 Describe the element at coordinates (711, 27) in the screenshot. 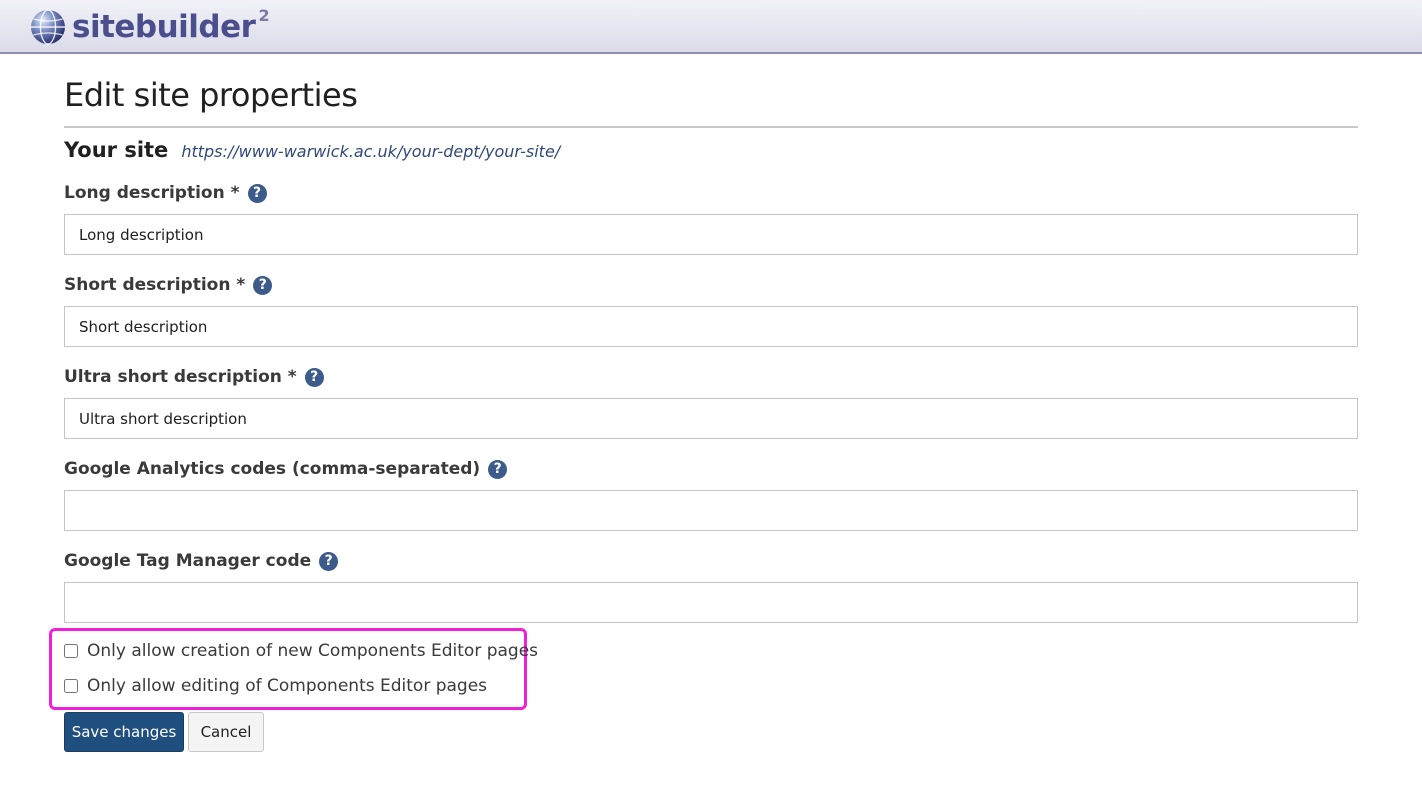

I see `header-bar: sitebuilder 2` at that location.